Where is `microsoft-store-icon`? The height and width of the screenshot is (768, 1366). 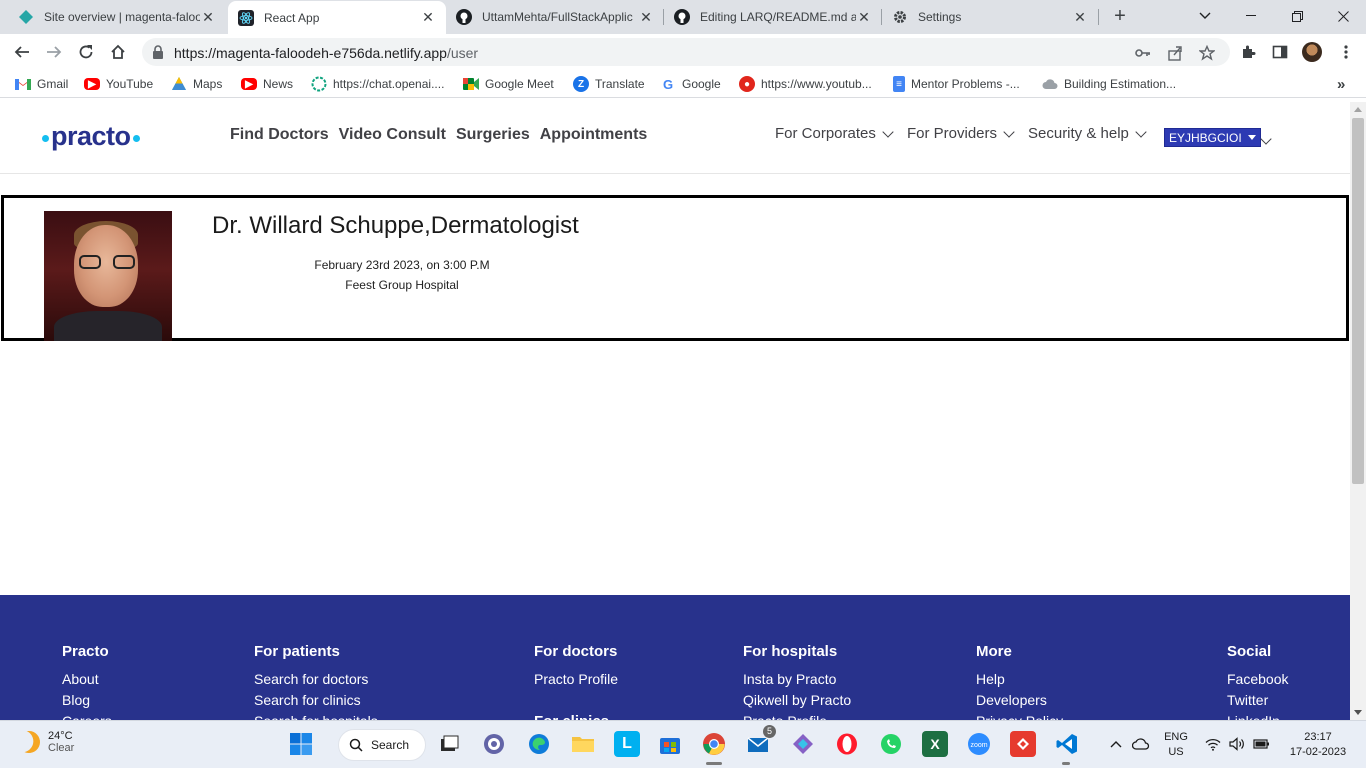 microsoft-store-icon is located at coordinates (670, 744).